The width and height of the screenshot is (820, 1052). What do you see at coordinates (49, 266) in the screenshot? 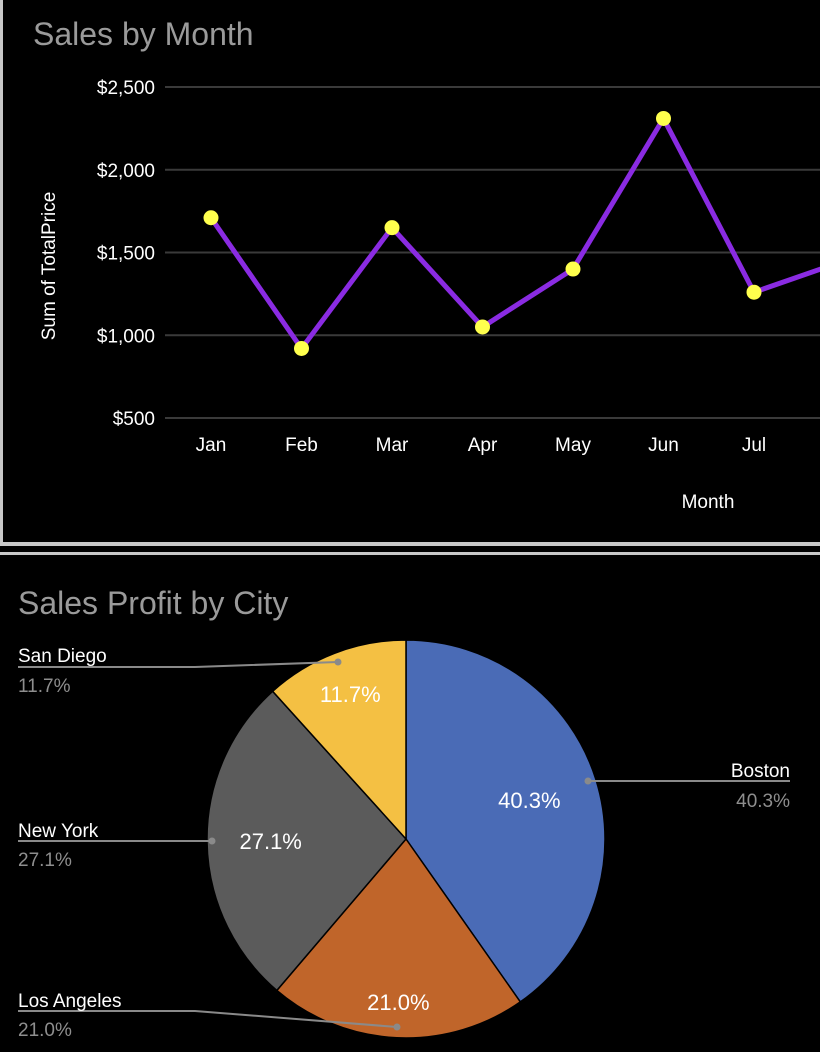
I see `y-axis-title: Sum of TotalPrice` at bounding box center [49, 266].